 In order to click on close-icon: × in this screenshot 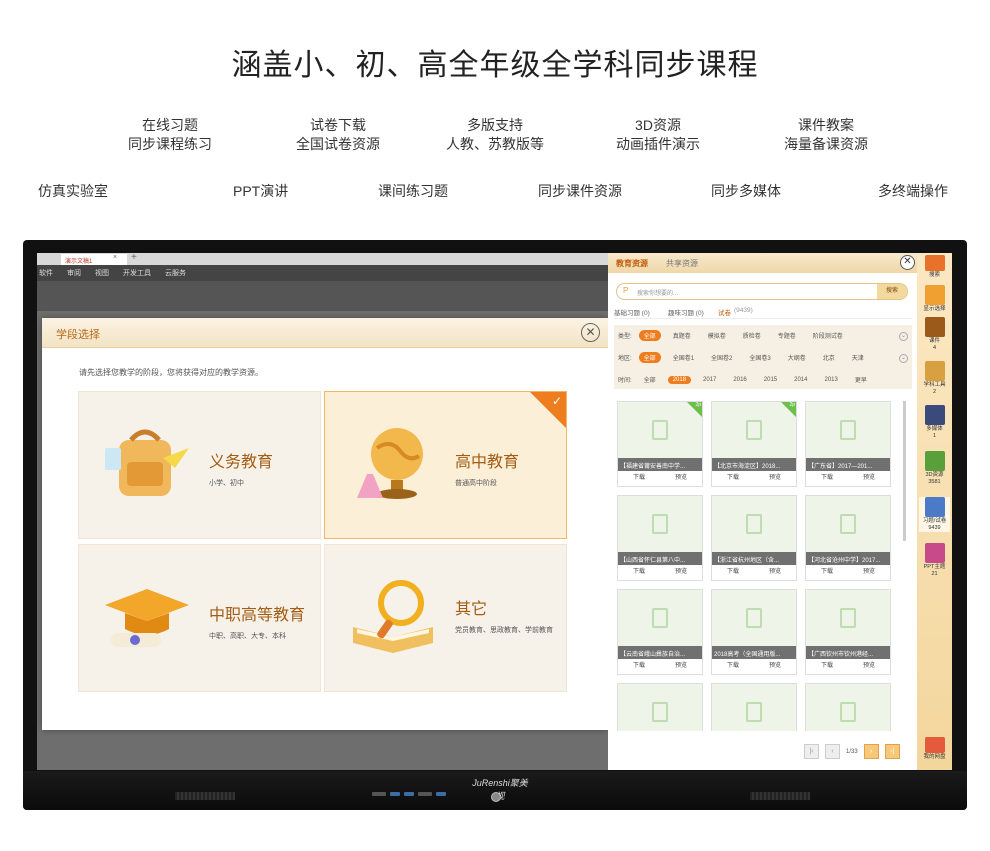, I will do `click(115, 257)`.